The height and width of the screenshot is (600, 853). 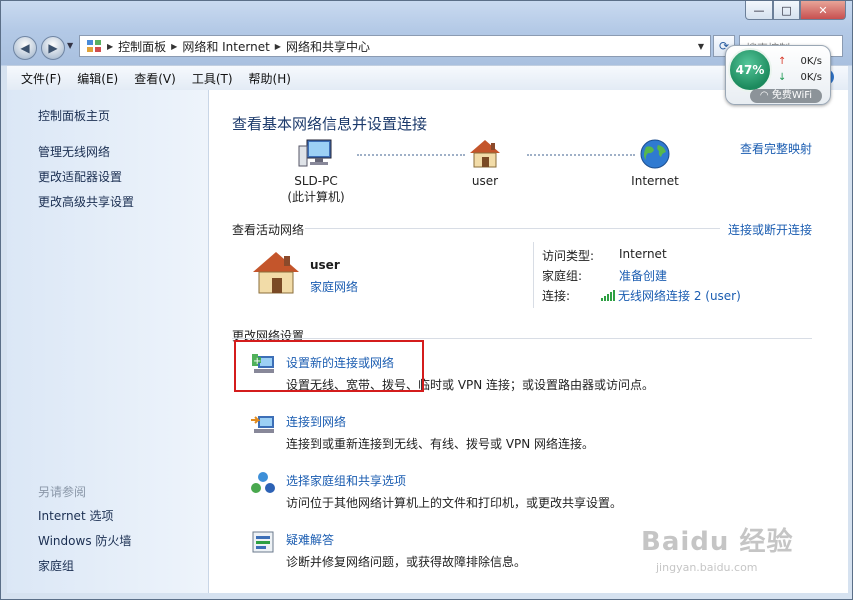 I want to click on link-connect-disconnect: 连接或断开连接, so click(x=770, y=229).